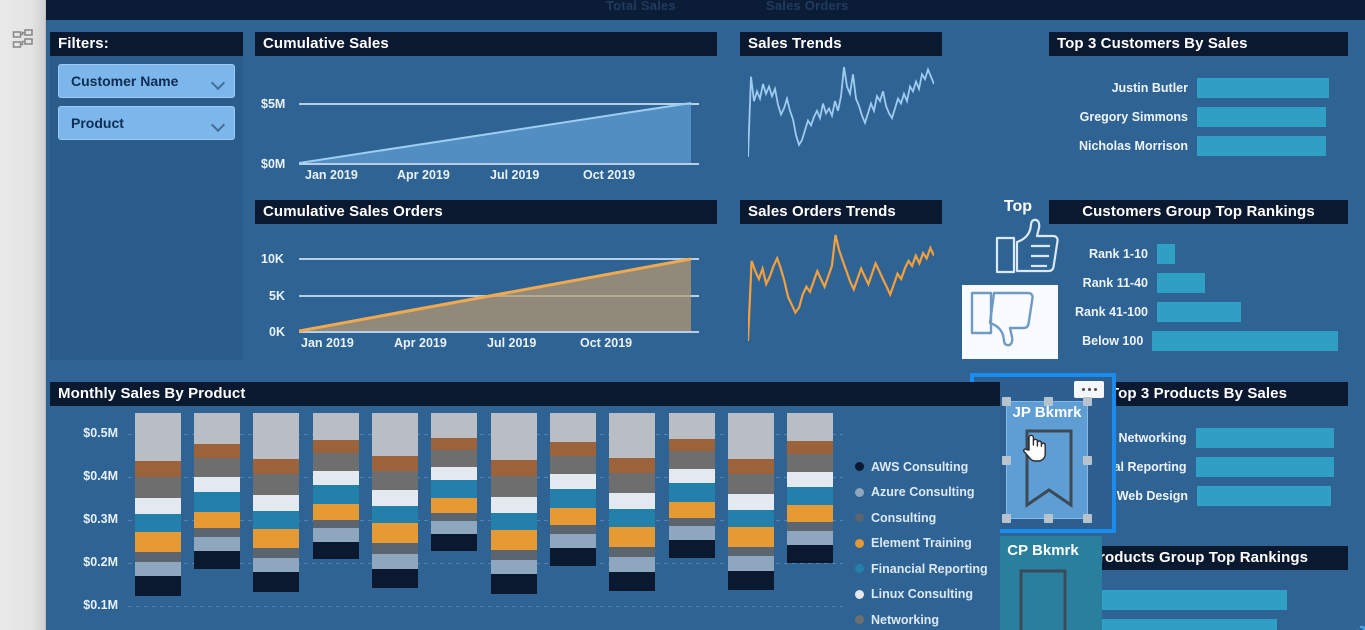  Describe the element at coordinates (927, 618) in the screenshot. I see `legend-item: Networking` at that location.